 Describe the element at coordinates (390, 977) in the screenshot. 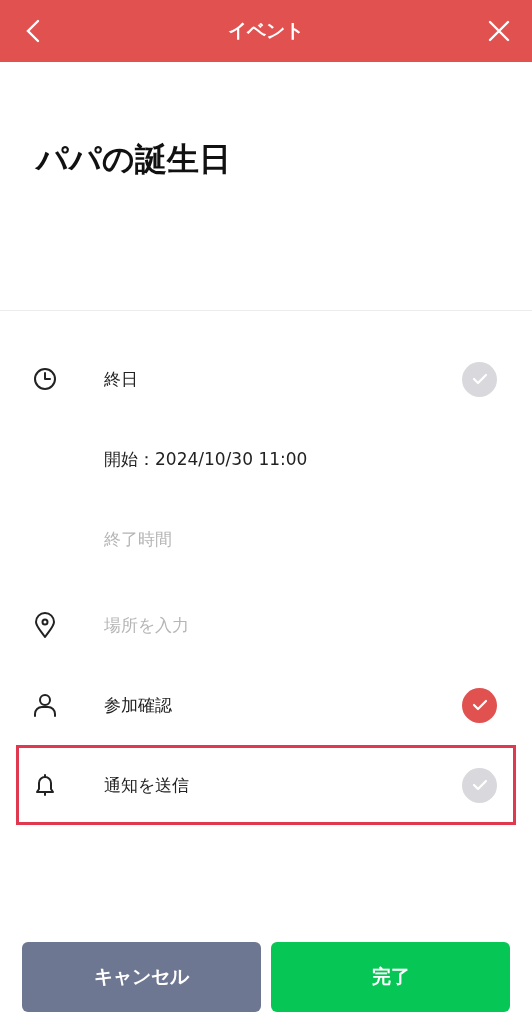

I see `done-button: 完了` at that location.